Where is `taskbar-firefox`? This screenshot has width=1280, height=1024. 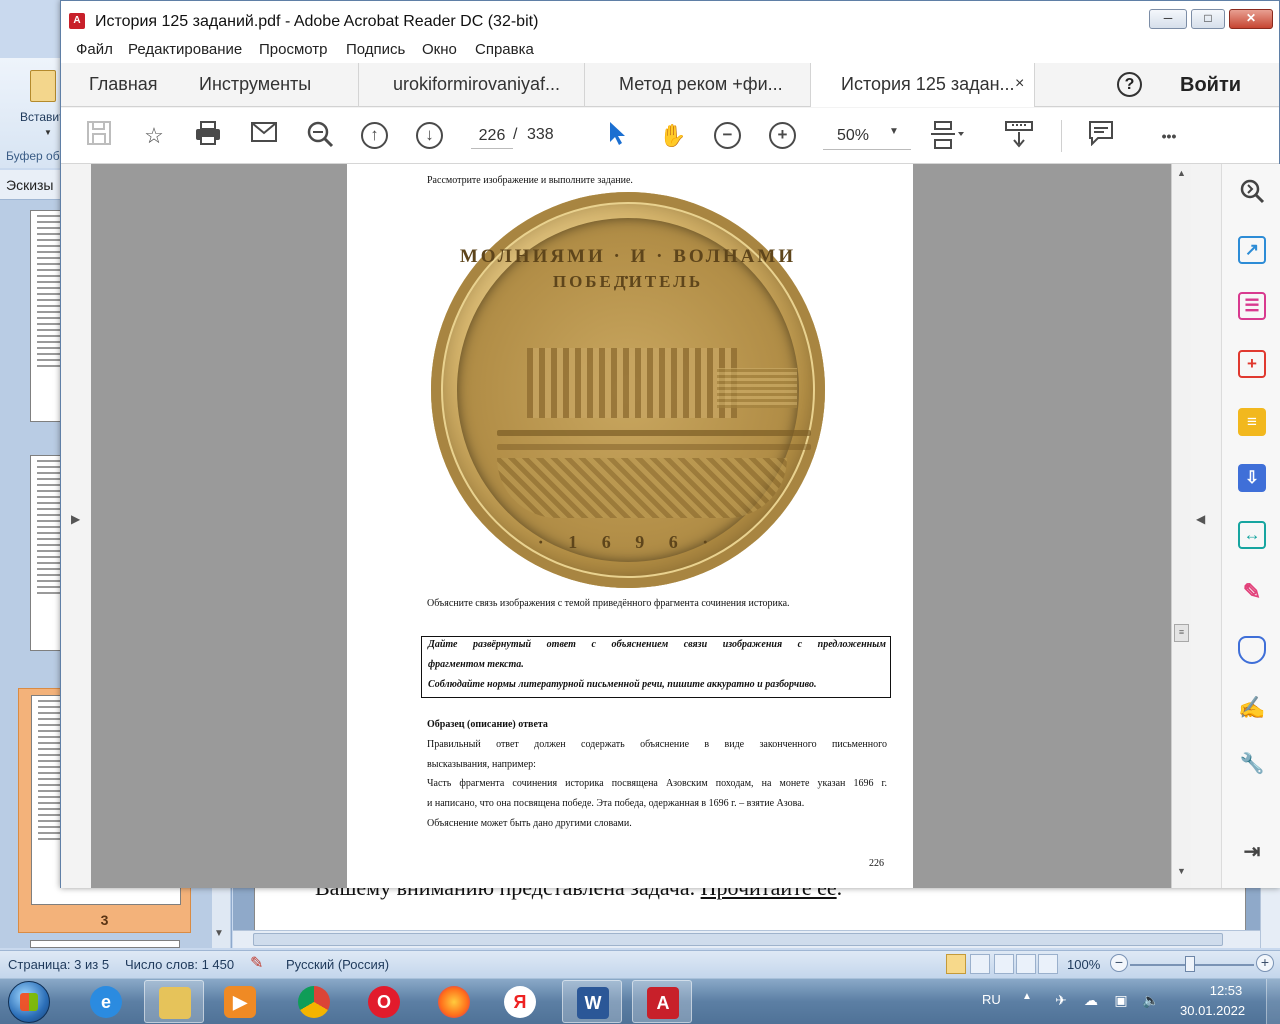 taskbar-firefox is located at coordinates (454, 1001).